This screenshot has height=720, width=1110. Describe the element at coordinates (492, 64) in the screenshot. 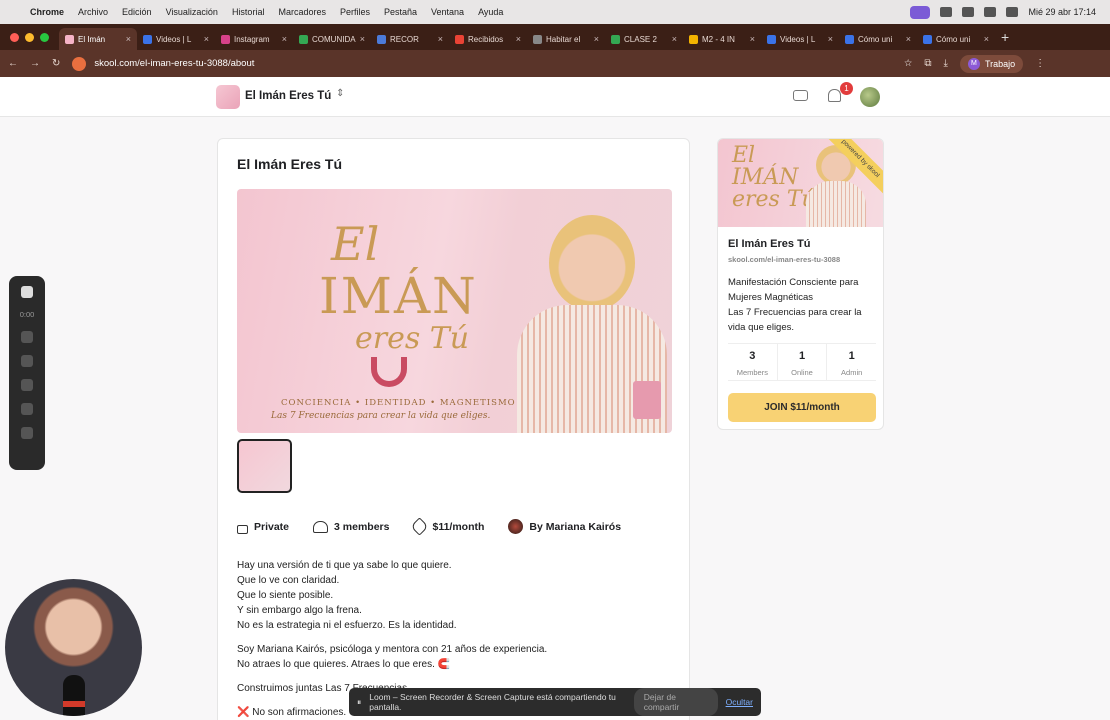

I see `omnibox: skool.com/el-iman-eres-tu-3088/about ☆` at that location.